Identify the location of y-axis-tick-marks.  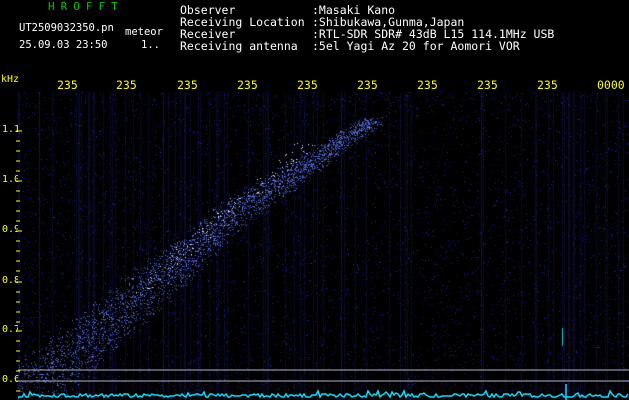
(19, 261).